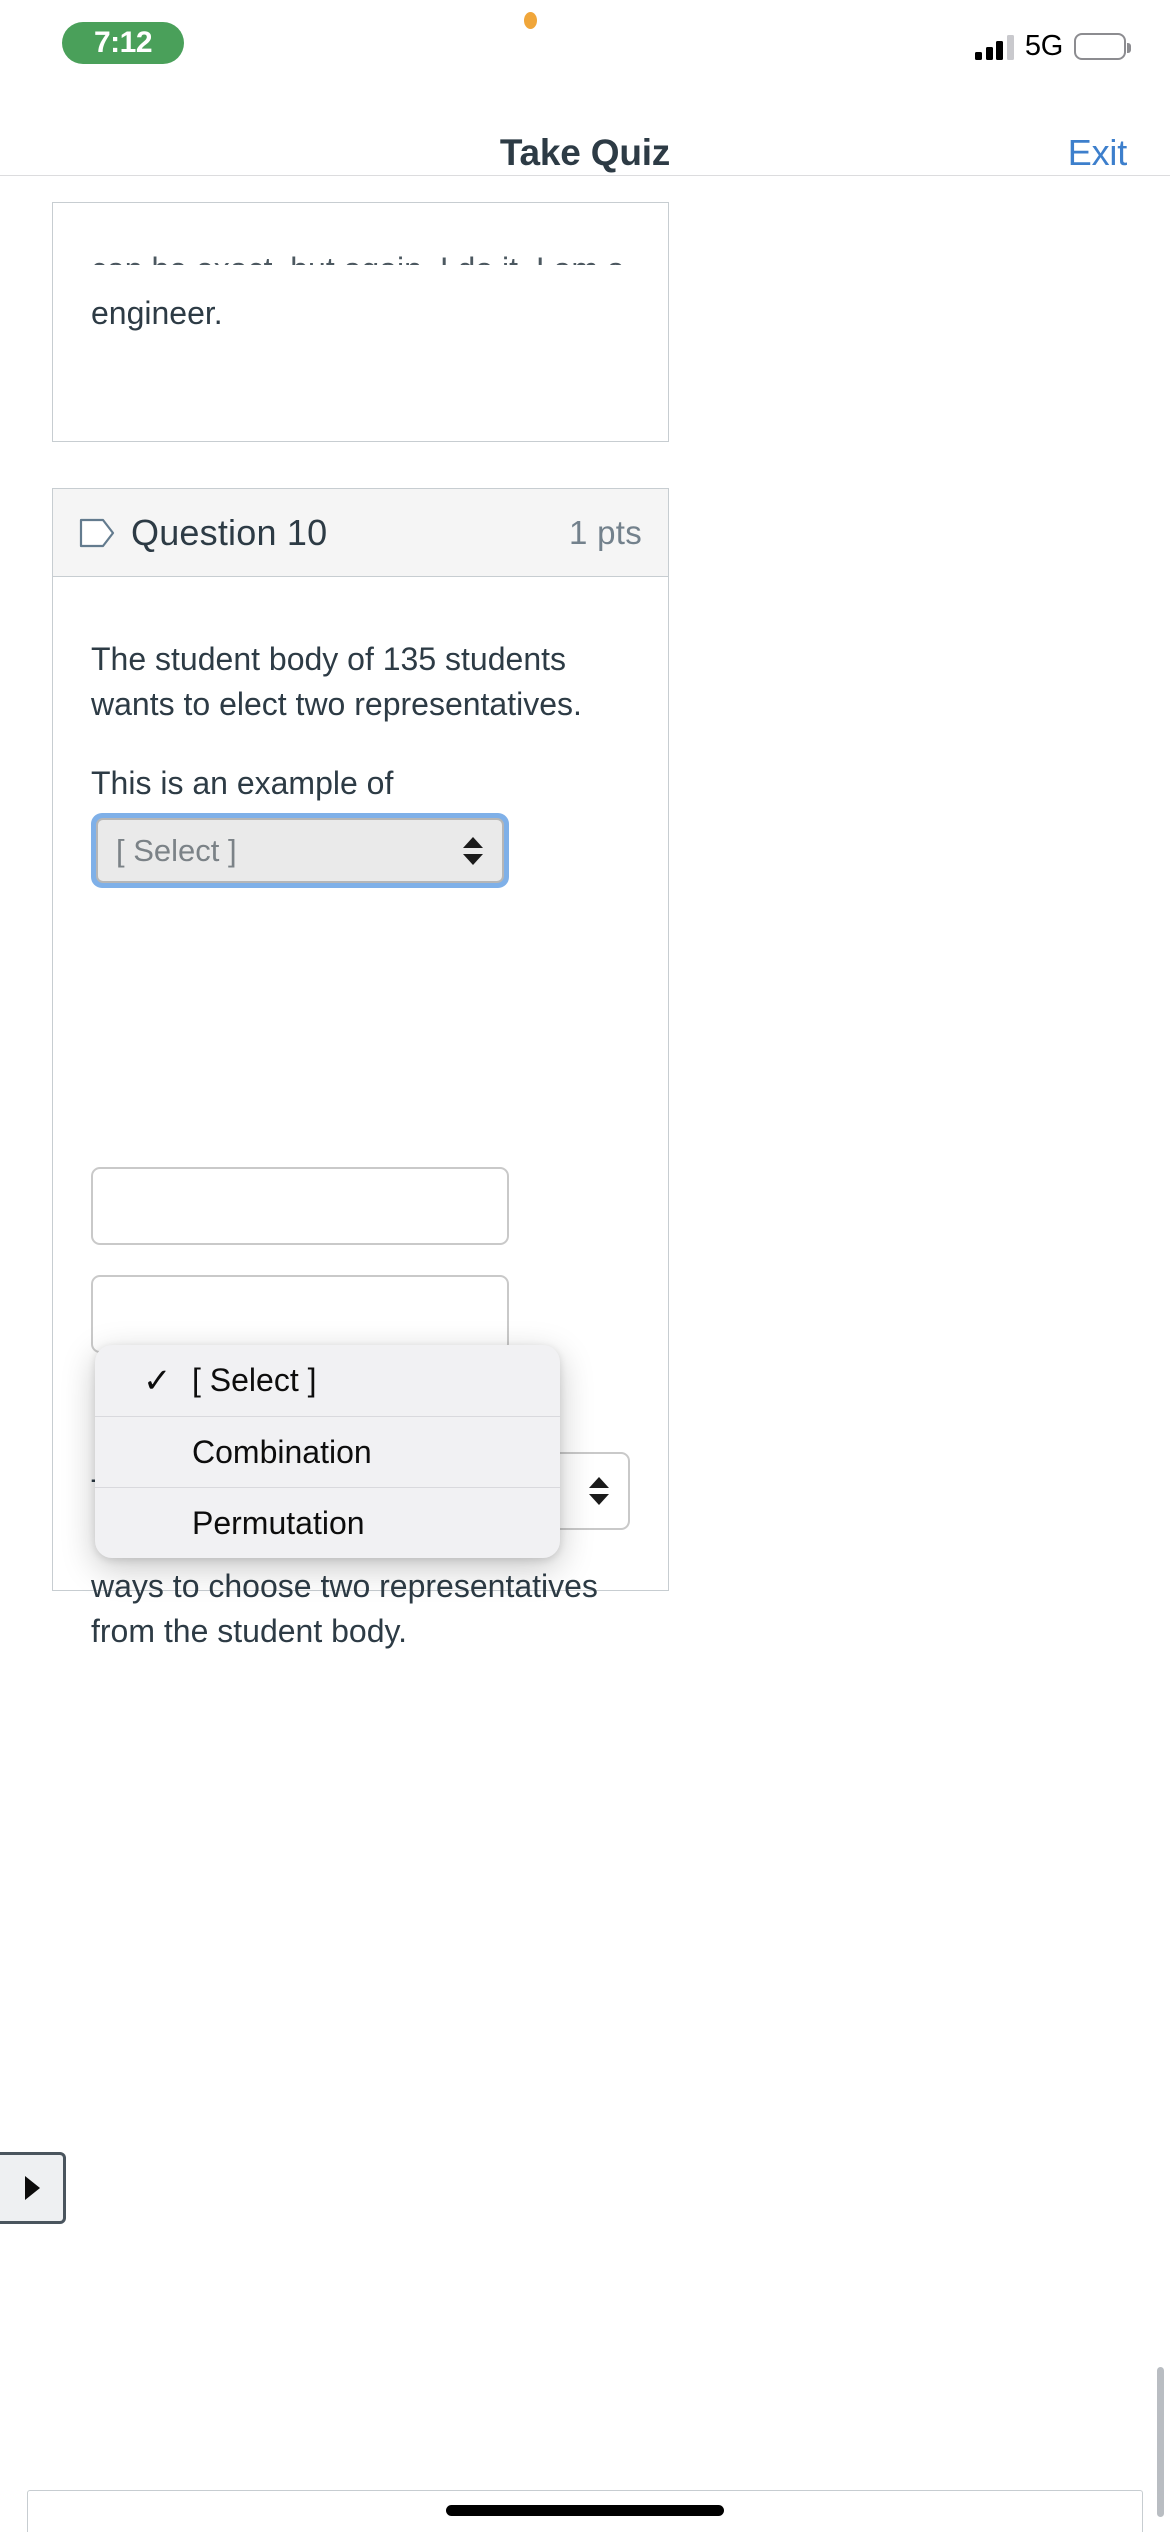 Image resolution: width=1170 pixels, height=2532 pixels. What do you see at coordinates (300, 1314) in the screenshot?
I see `answer-select-hidden-b` at bounding box center [300, 1314].